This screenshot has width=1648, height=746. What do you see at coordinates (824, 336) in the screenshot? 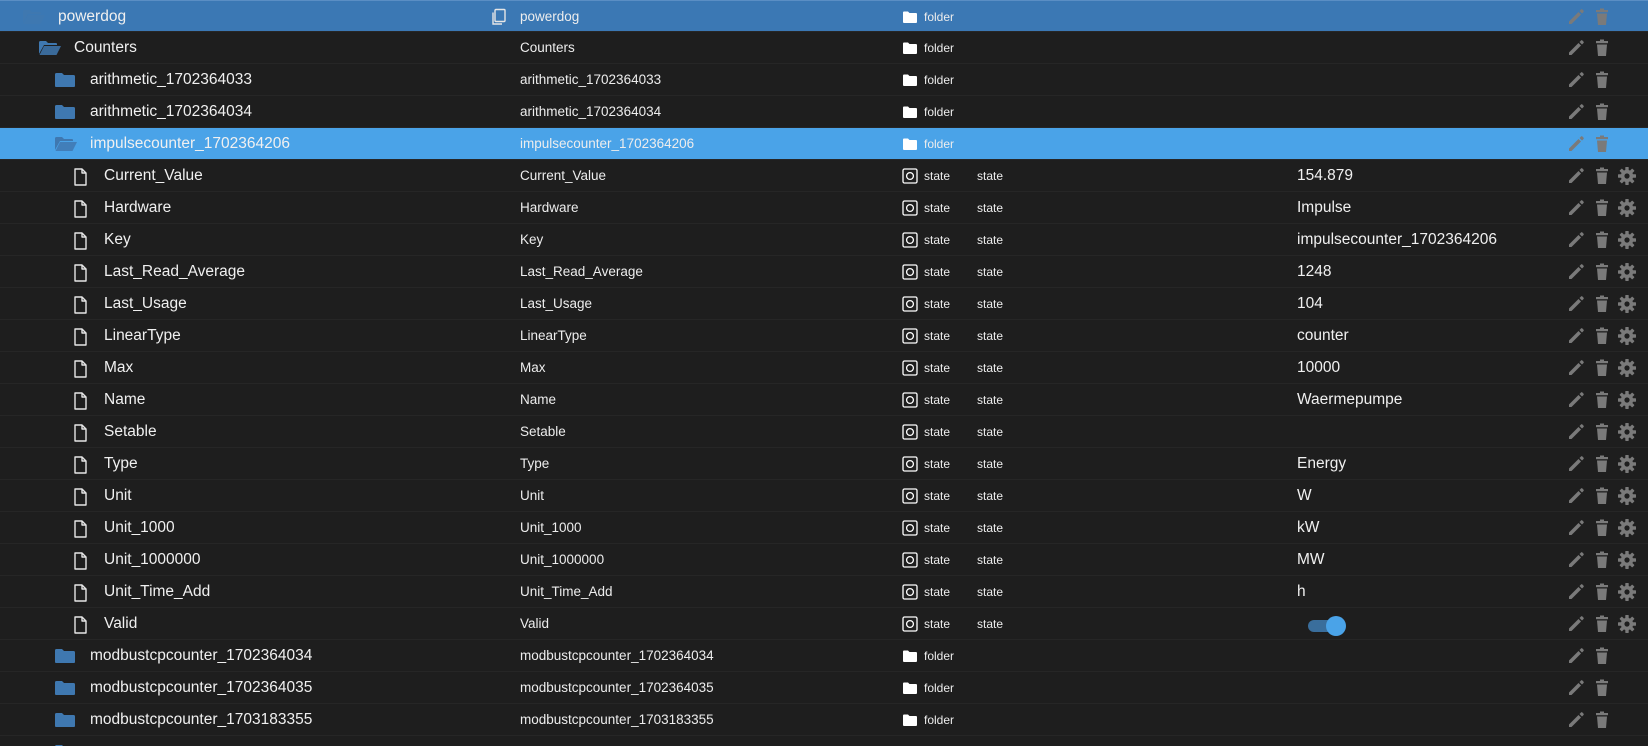
I see `state-row: LinearType LinearType state state counter` at bounding box center [824, 336].